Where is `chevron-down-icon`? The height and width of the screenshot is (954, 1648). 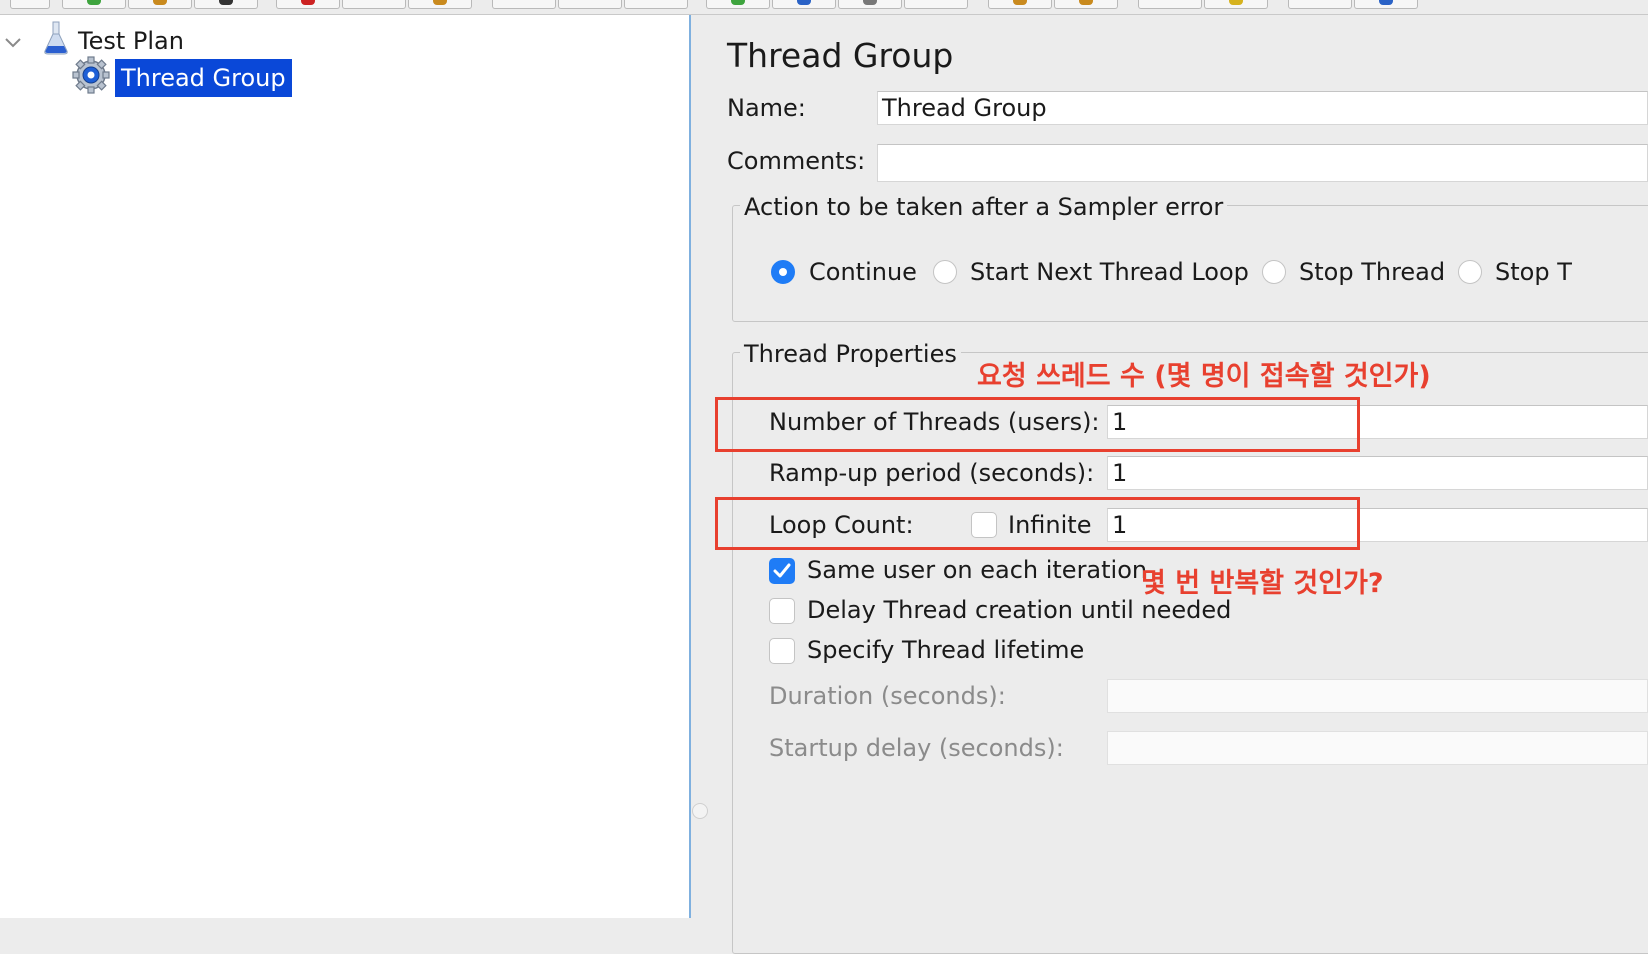
chevron-down-icon is located at coordinates (16, 41).